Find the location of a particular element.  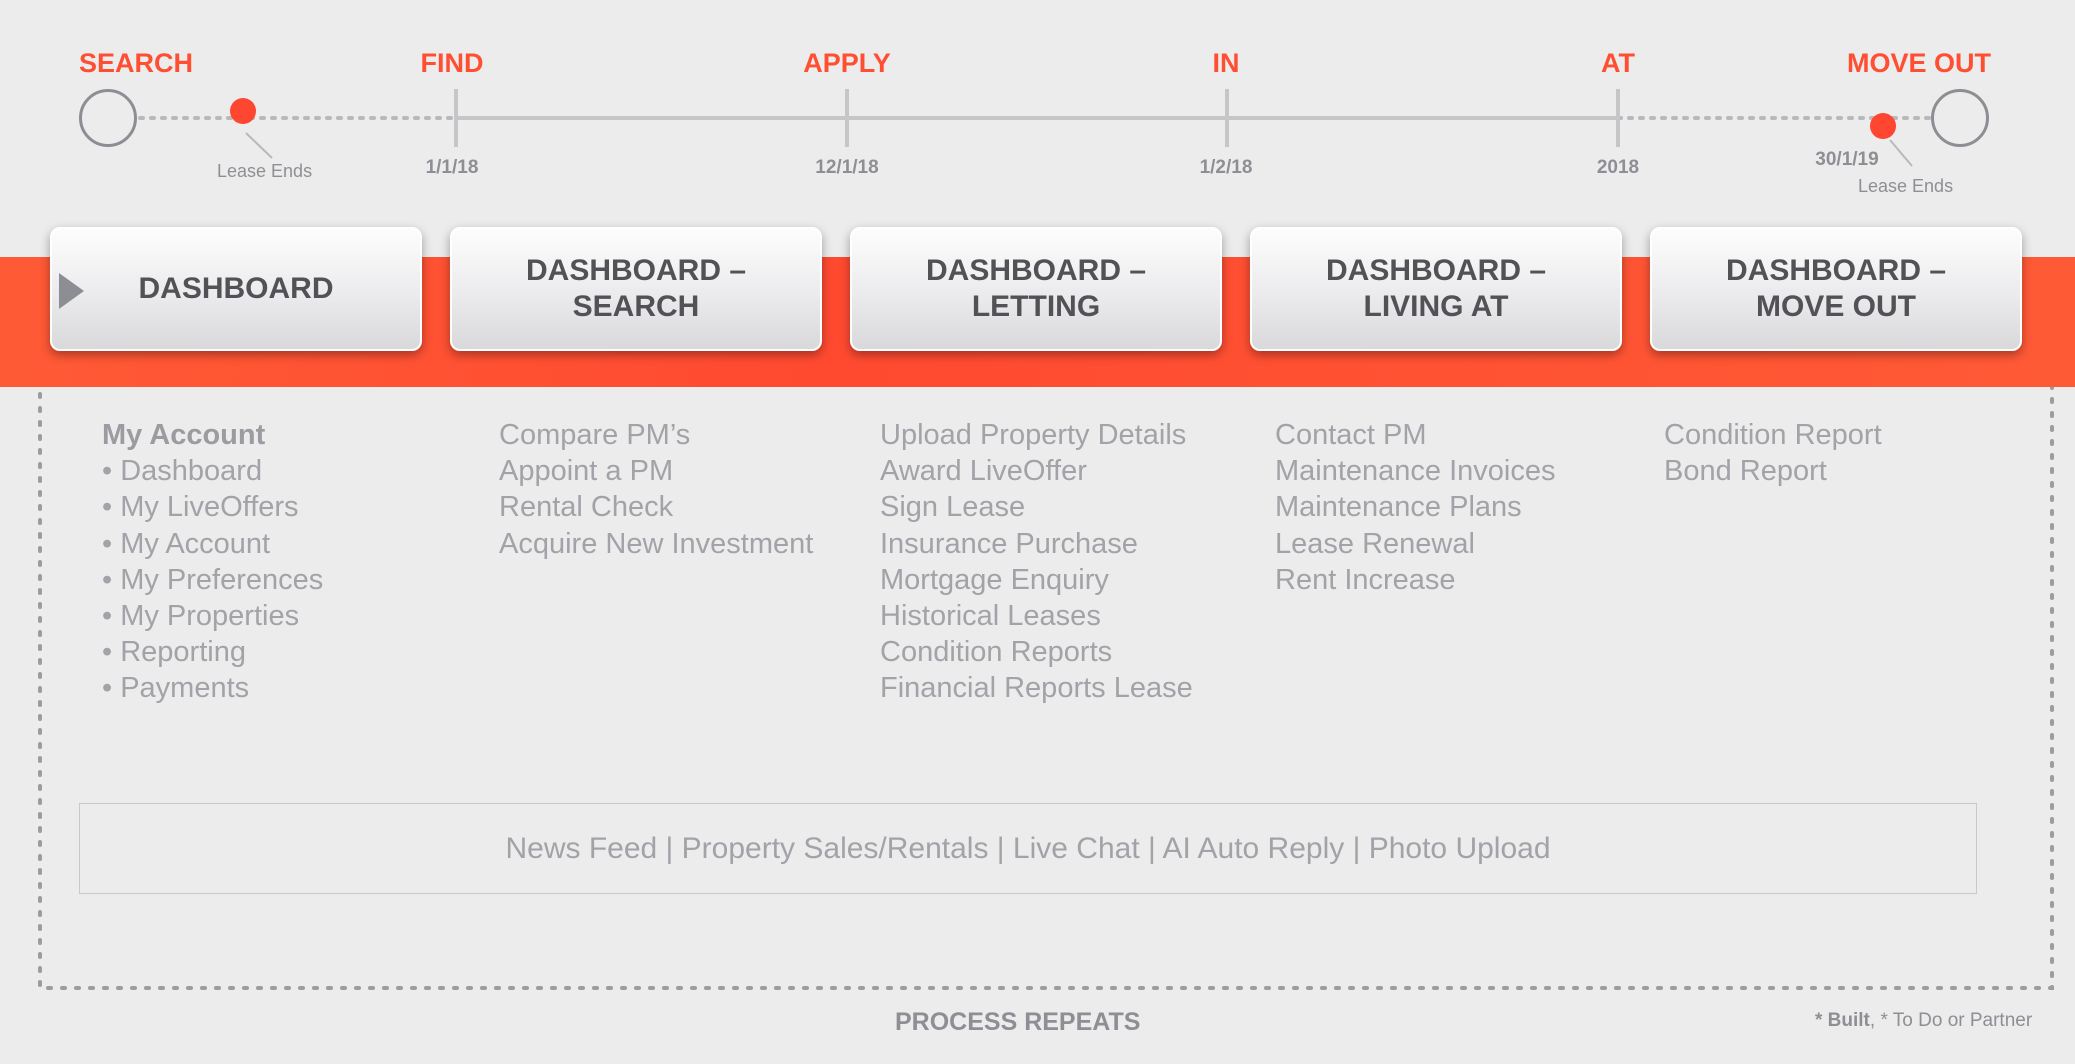

list-item: Maintenance Plans is located at coordinates (1415, 507).